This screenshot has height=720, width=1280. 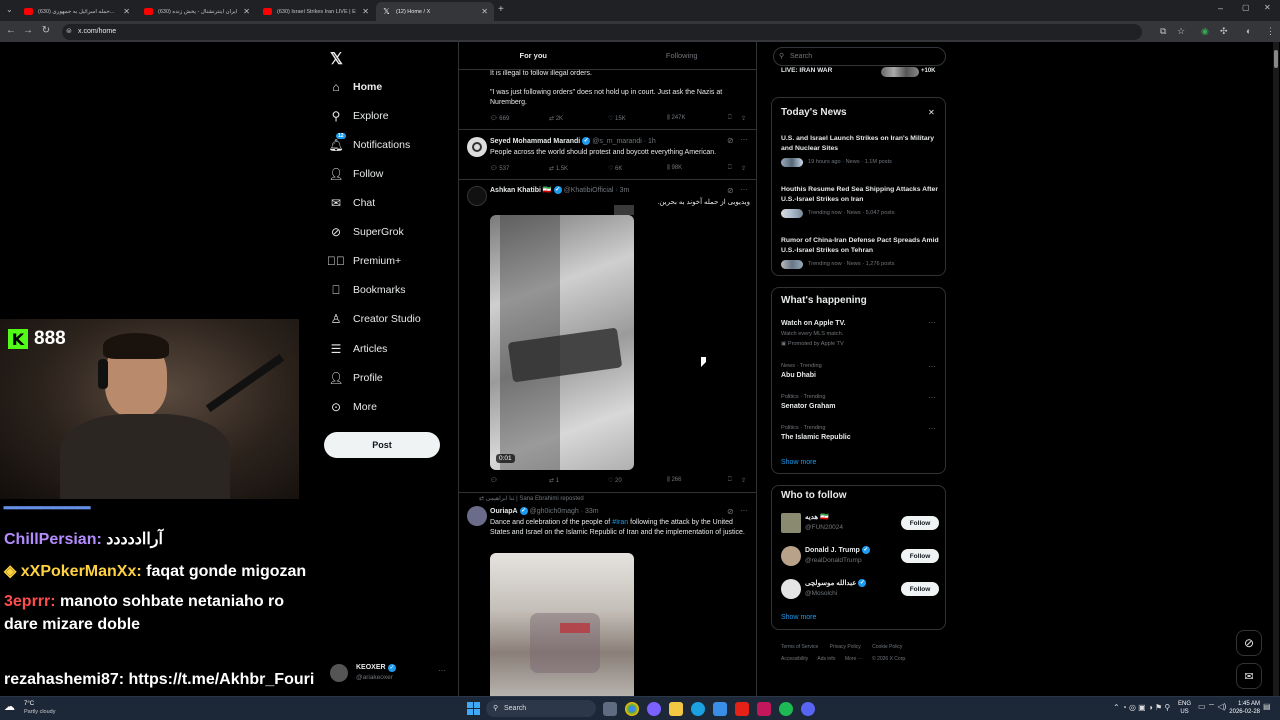 I want to click on views-button: ⫼ 98K, so click(x=674, y=168).